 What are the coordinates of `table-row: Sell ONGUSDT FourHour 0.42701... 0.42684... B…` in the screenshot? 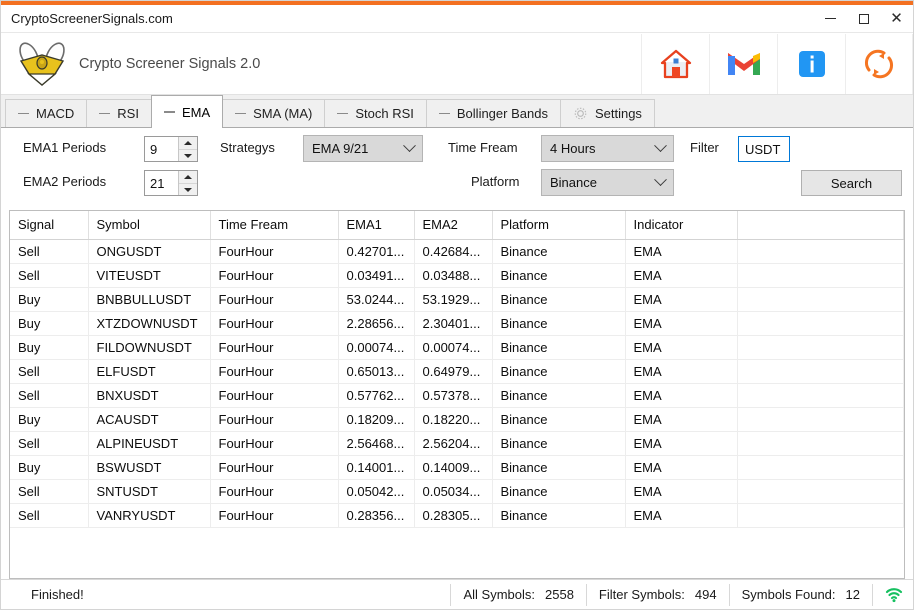 It's located at (457, 251).